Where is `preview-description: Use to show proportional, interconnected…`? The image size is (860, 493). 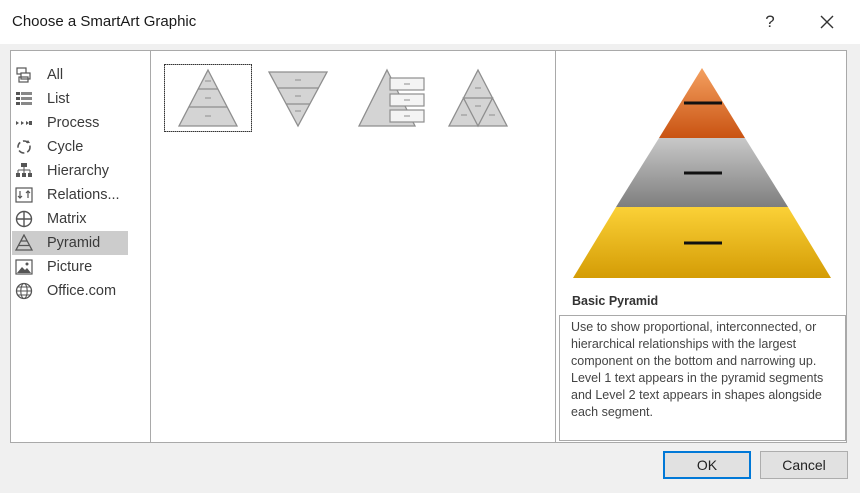 preview-description: Use to show proportional, interconnected… is located at coordinates (702, 378).